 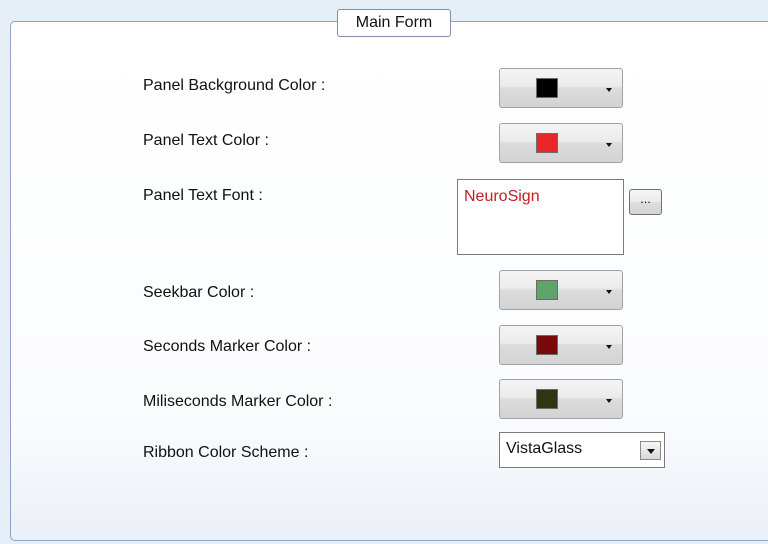 I want to click on panel-background-color-picker, so click(x=561, y=88).